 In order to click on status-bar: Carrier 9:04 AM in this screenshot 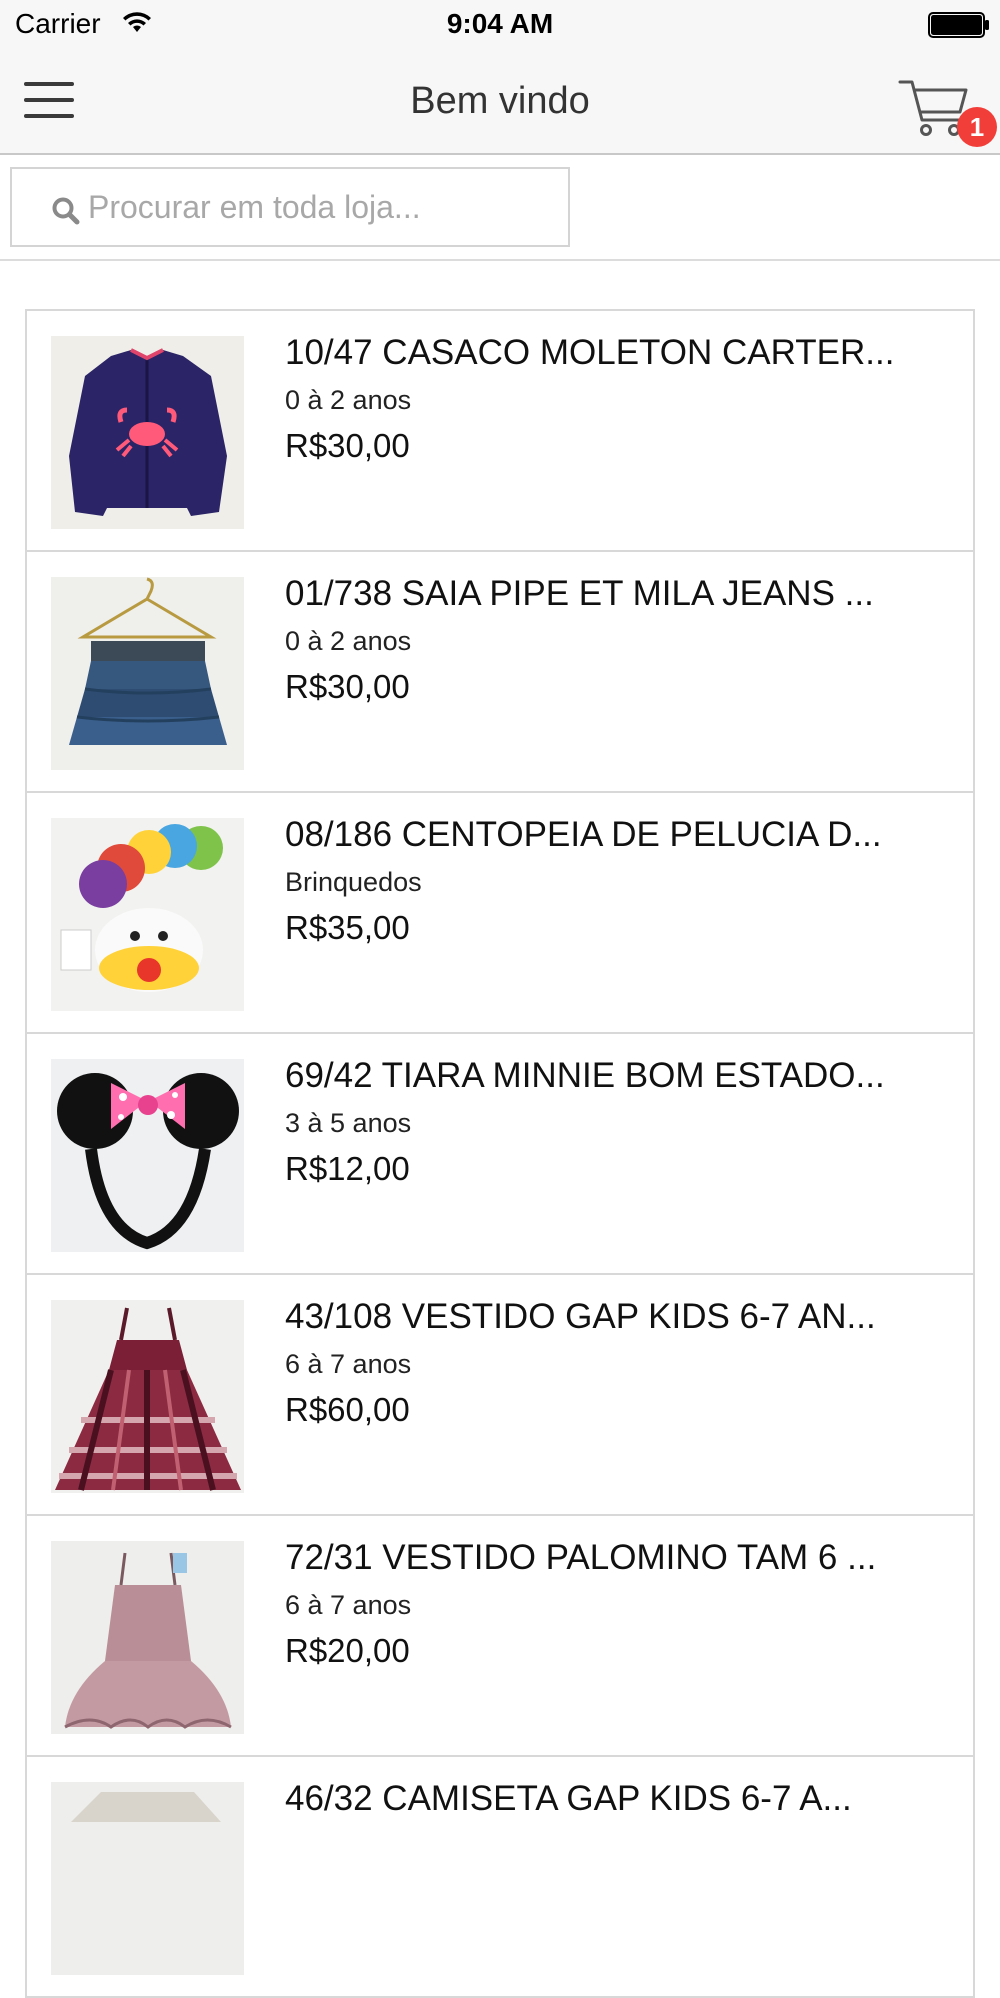, I will do `click(500, 25)`.